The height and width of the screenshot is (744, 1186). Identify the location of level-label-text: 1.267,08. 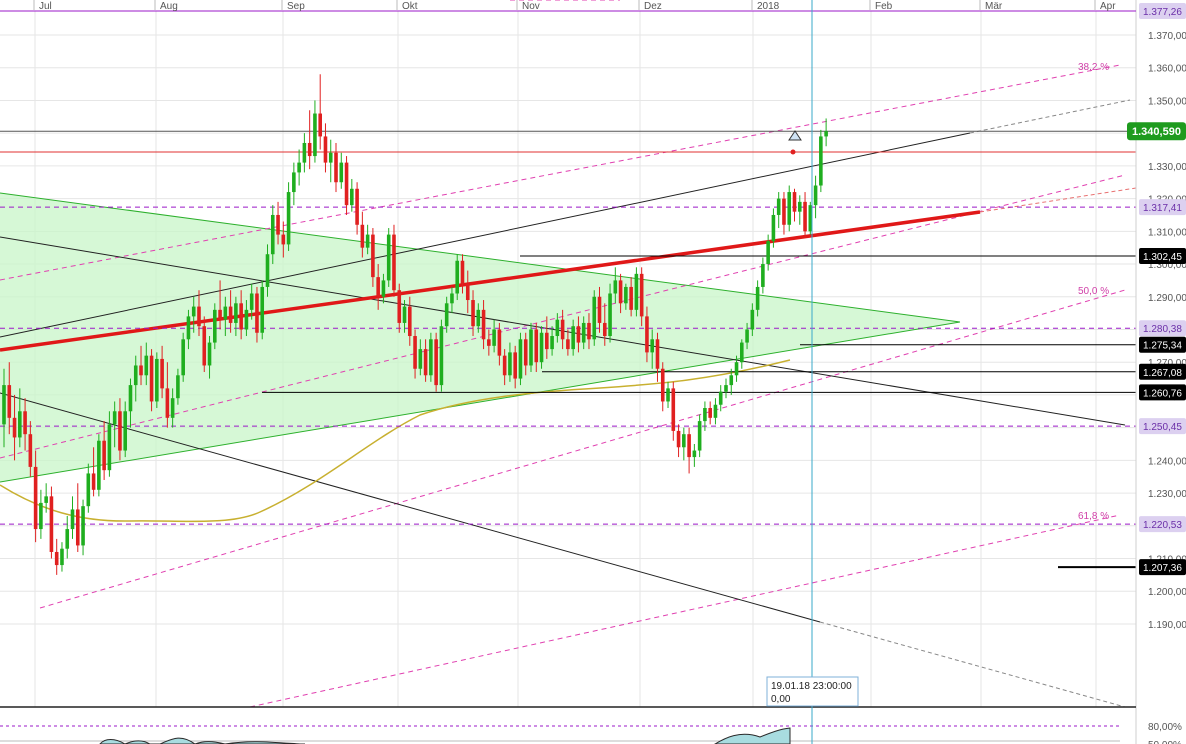
(1162, 373).